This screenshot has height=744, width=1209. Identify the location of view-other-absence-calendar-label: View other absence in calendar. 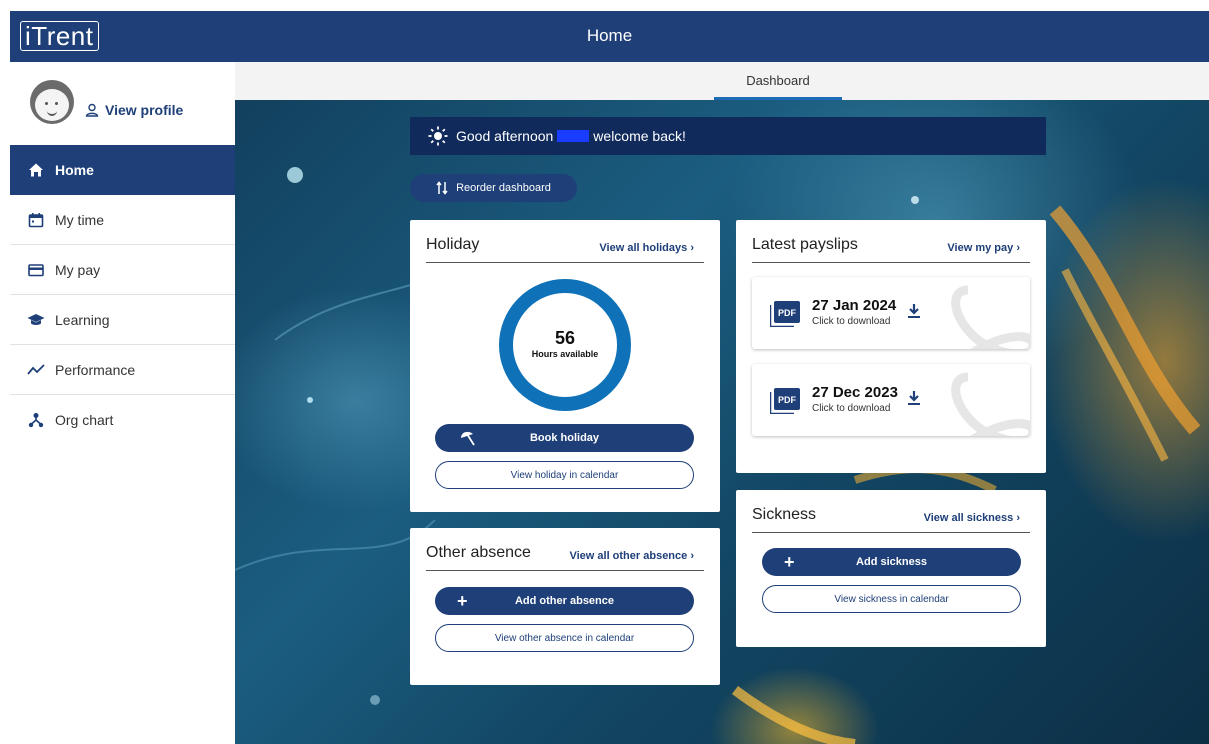
(564, 638).